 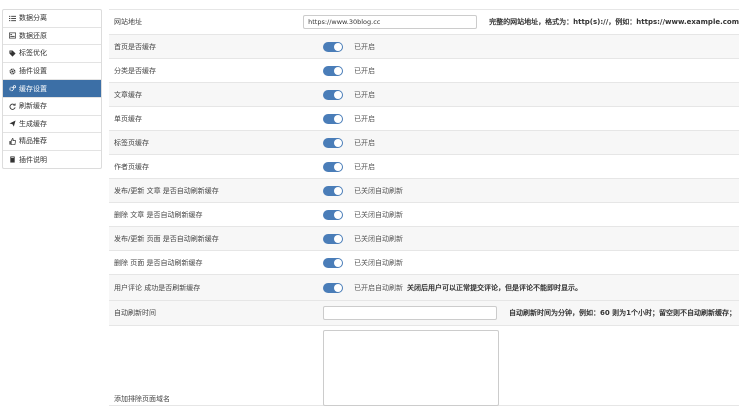 What do you see at coordinates (52, 19) in the screenshot?
I see `sidebar-item-0: 数据分离` at bounding box center [52, 19].